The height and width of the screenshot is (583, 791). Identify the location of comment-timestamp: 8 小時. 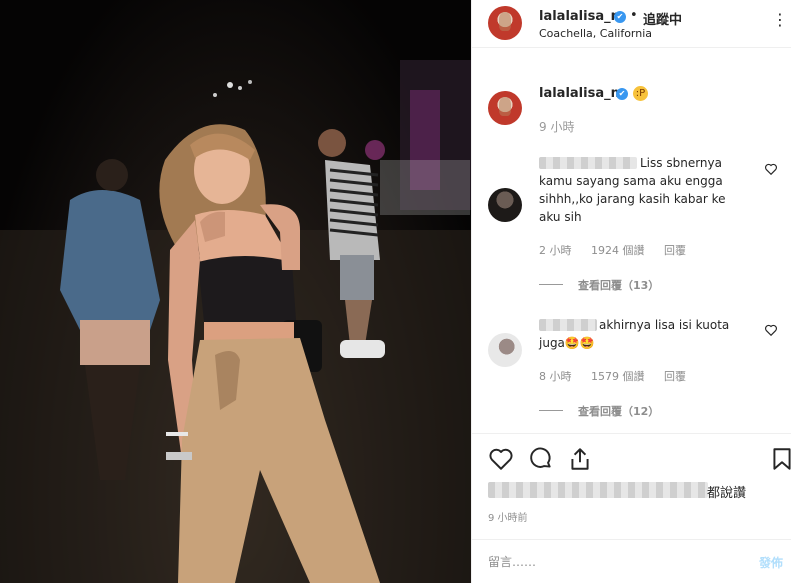
(555, 376).